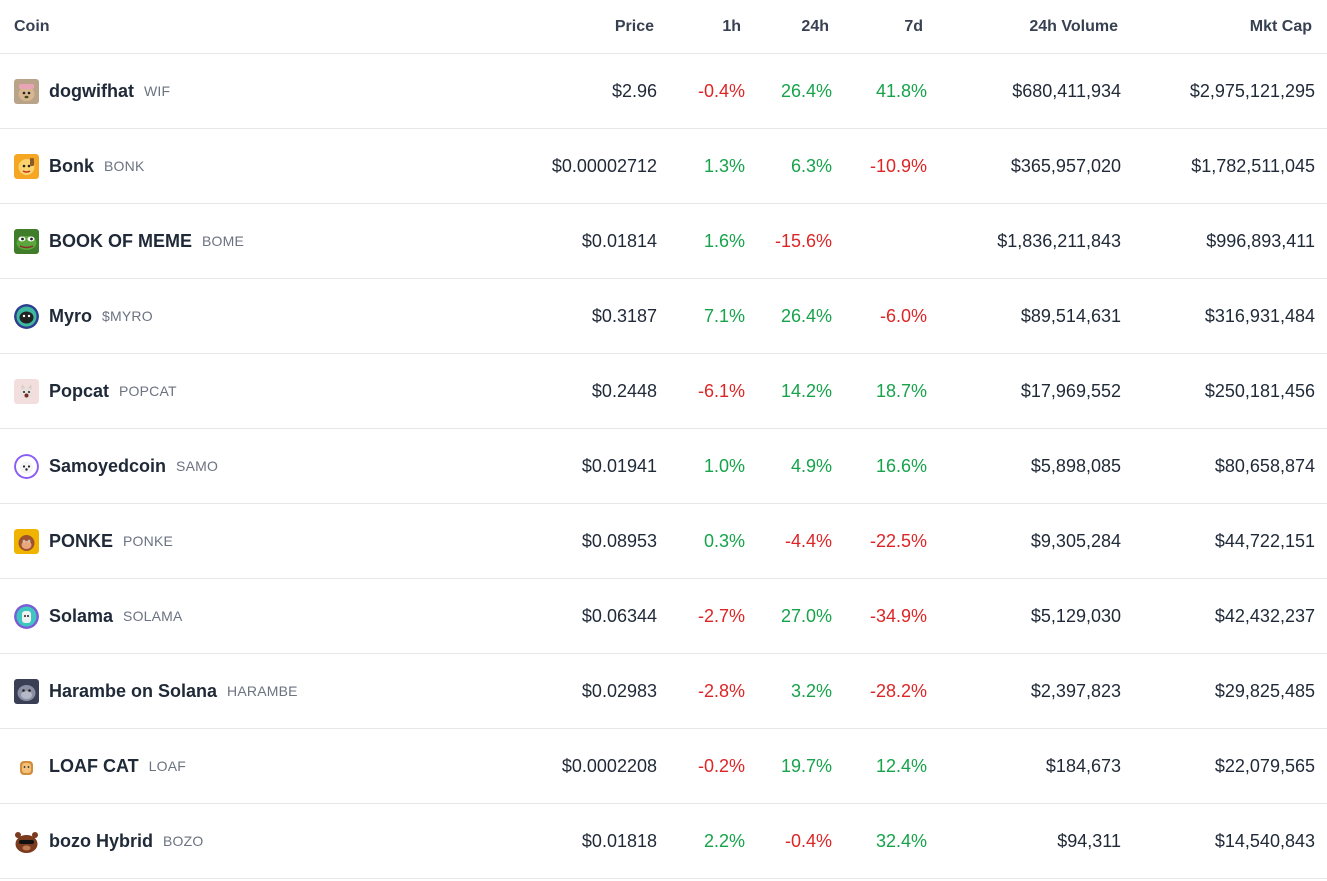 This screenshot has height=881, width=1327. What do you see at coordinates (619, 540) in the screenshot?
I see `price-cell: $0.08953` at bounding box center [619, 540].